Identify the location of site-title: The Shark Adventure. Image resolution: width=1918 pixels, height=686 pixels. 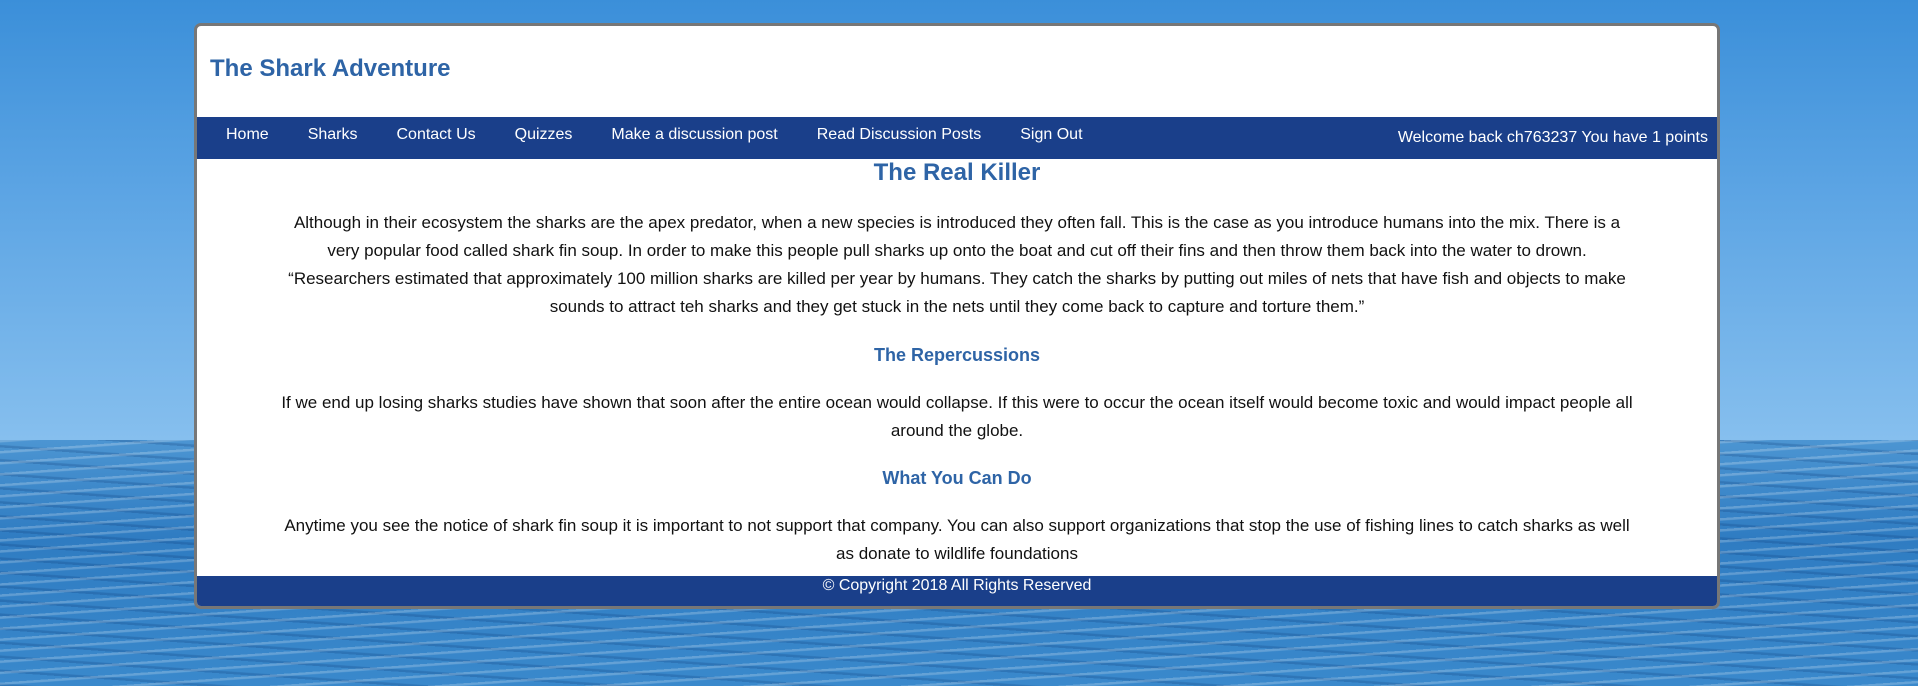
(330, 68).